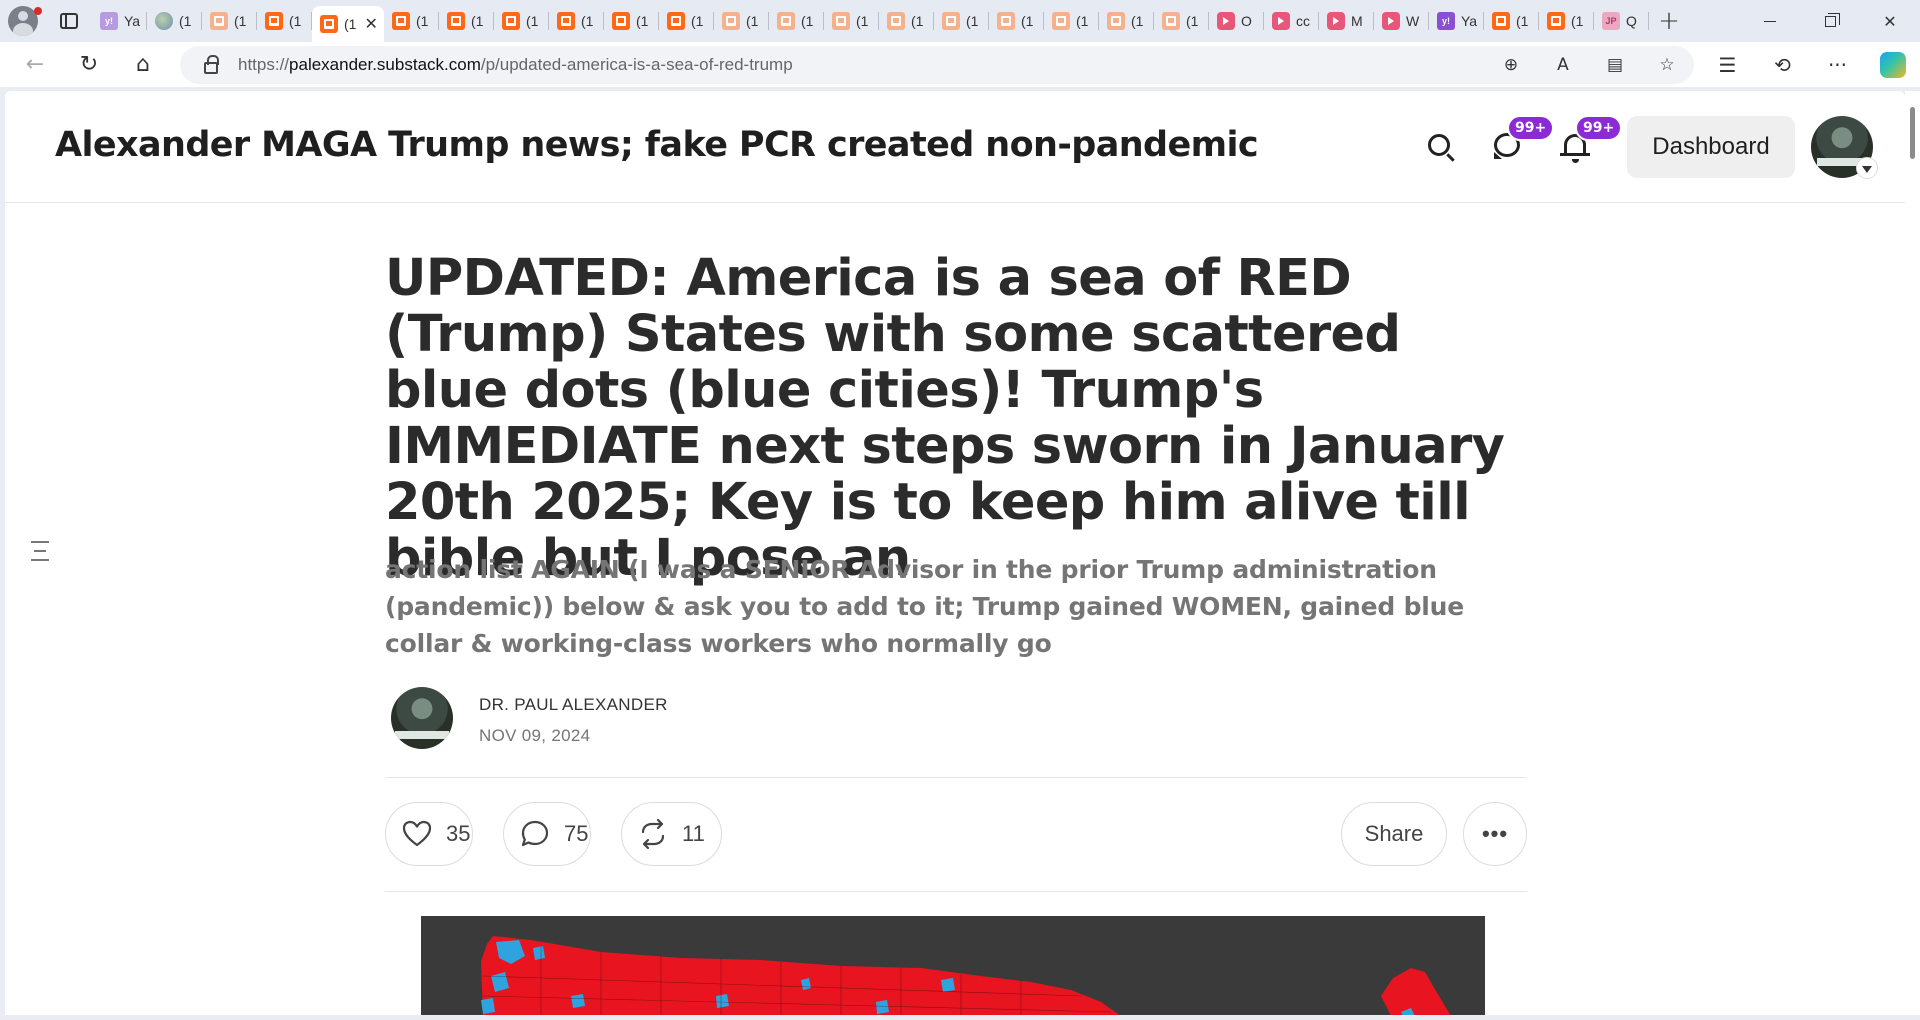 This screenshot has height=1020, width=1920. What do you see at coordinates (1867, 168) in the screenshot?
I see `chevron-down-icon` at bounding box center [1867, 168].